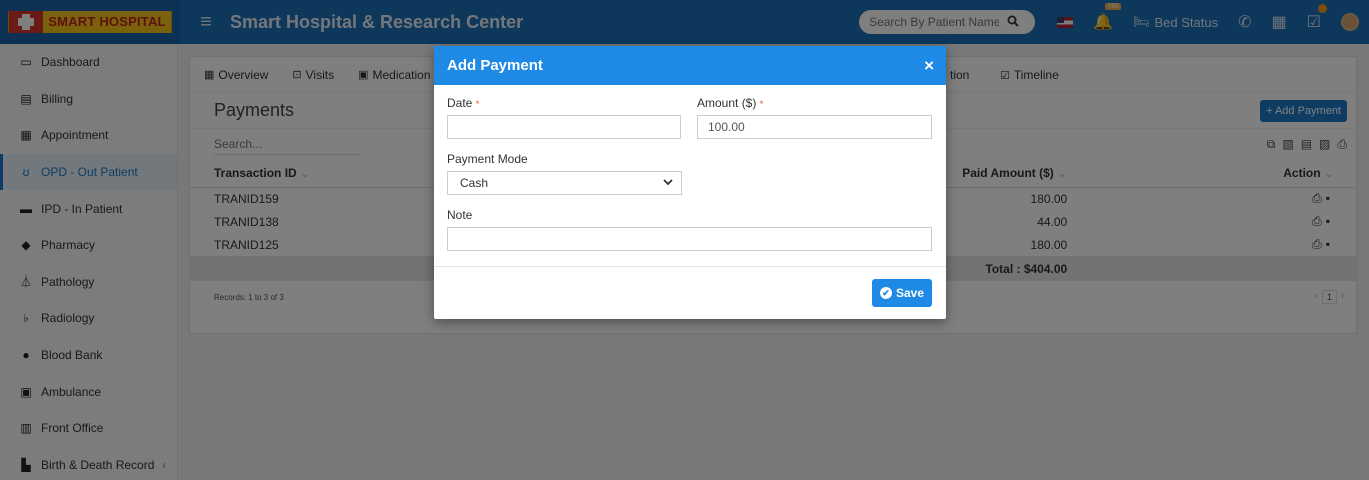 Image resolution: width=1369 pixels, height=480 pixels. What do you see at coordinates (460, 215) in the screenshot?
I see `note-label: Note` at bounding box center [460, 215].